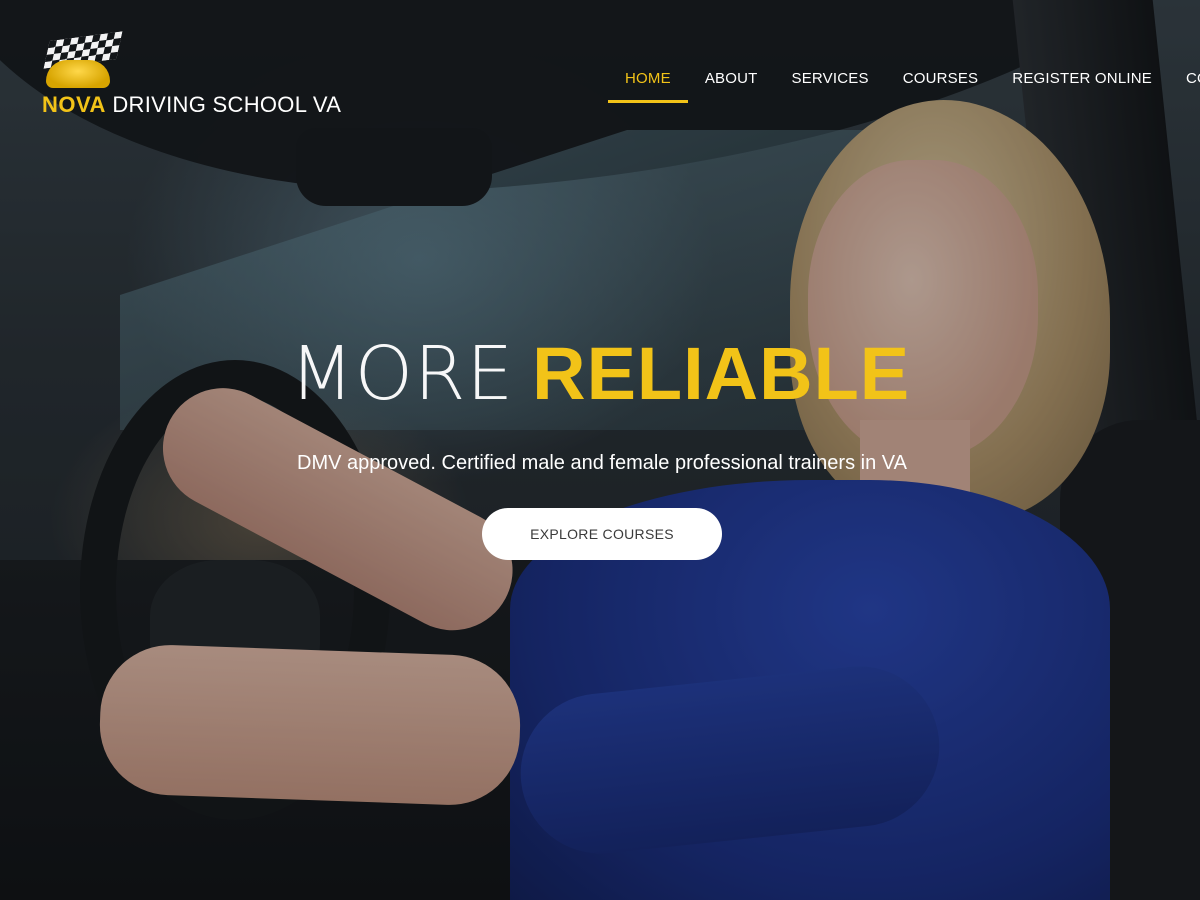  I want to click on brand-name: NOVA DRIVING SCHOOL VA, so click(191, 105).